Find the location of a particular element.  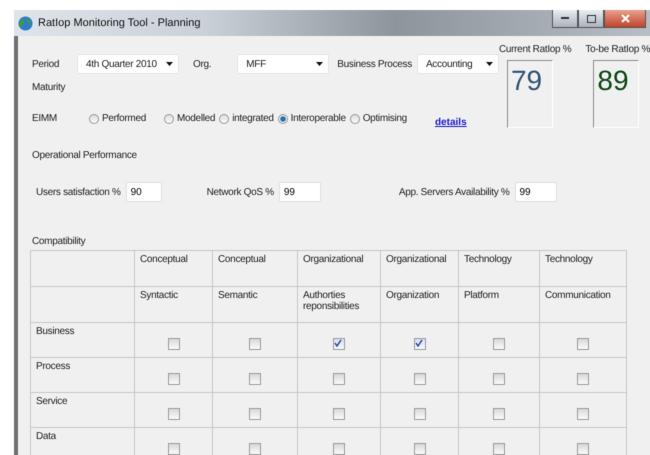

field-label: App. Servers Availability % is located at coordinates (454, 192).